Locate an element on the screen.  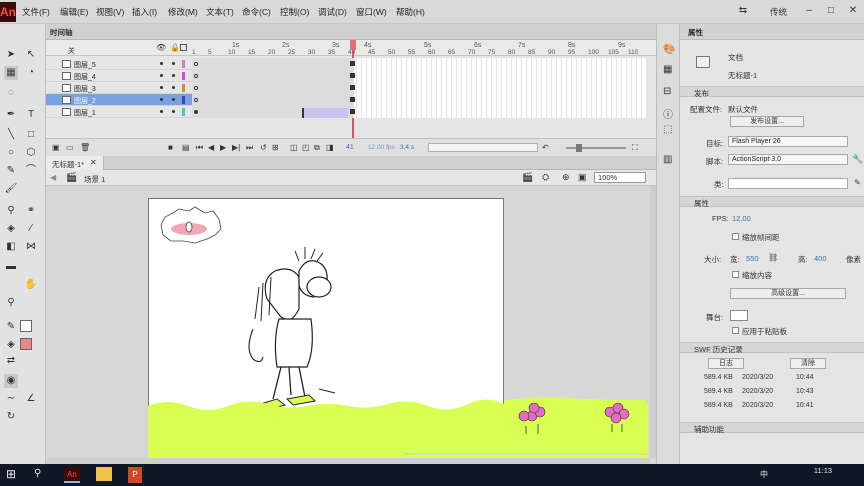
center-frame-icon: ⊞ is located at coordinates (275, 147).